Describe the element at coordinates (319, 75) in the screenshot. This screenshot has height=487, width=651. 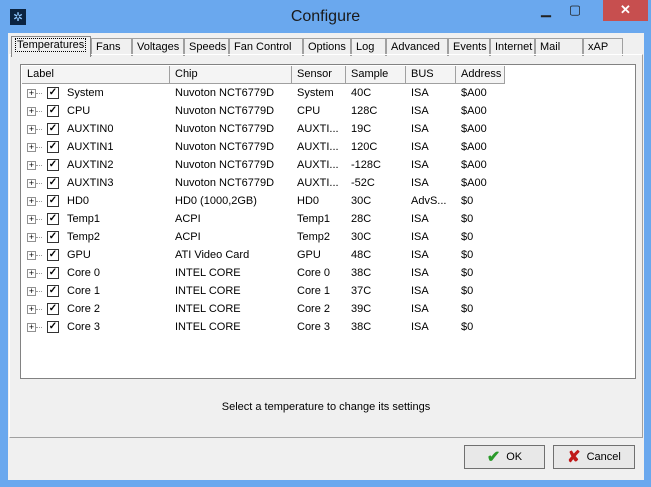
I see `column-header-sensor: Sensor` at that location.